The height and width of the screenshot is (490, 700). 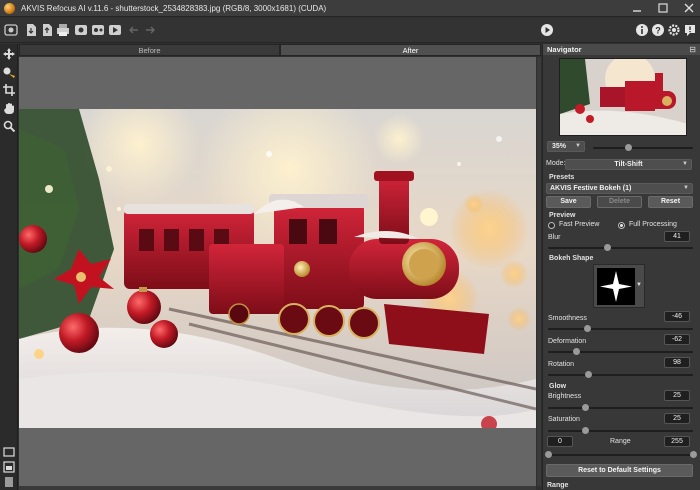 I want to click on glow-header: Glow, so click(x=558, y=386).